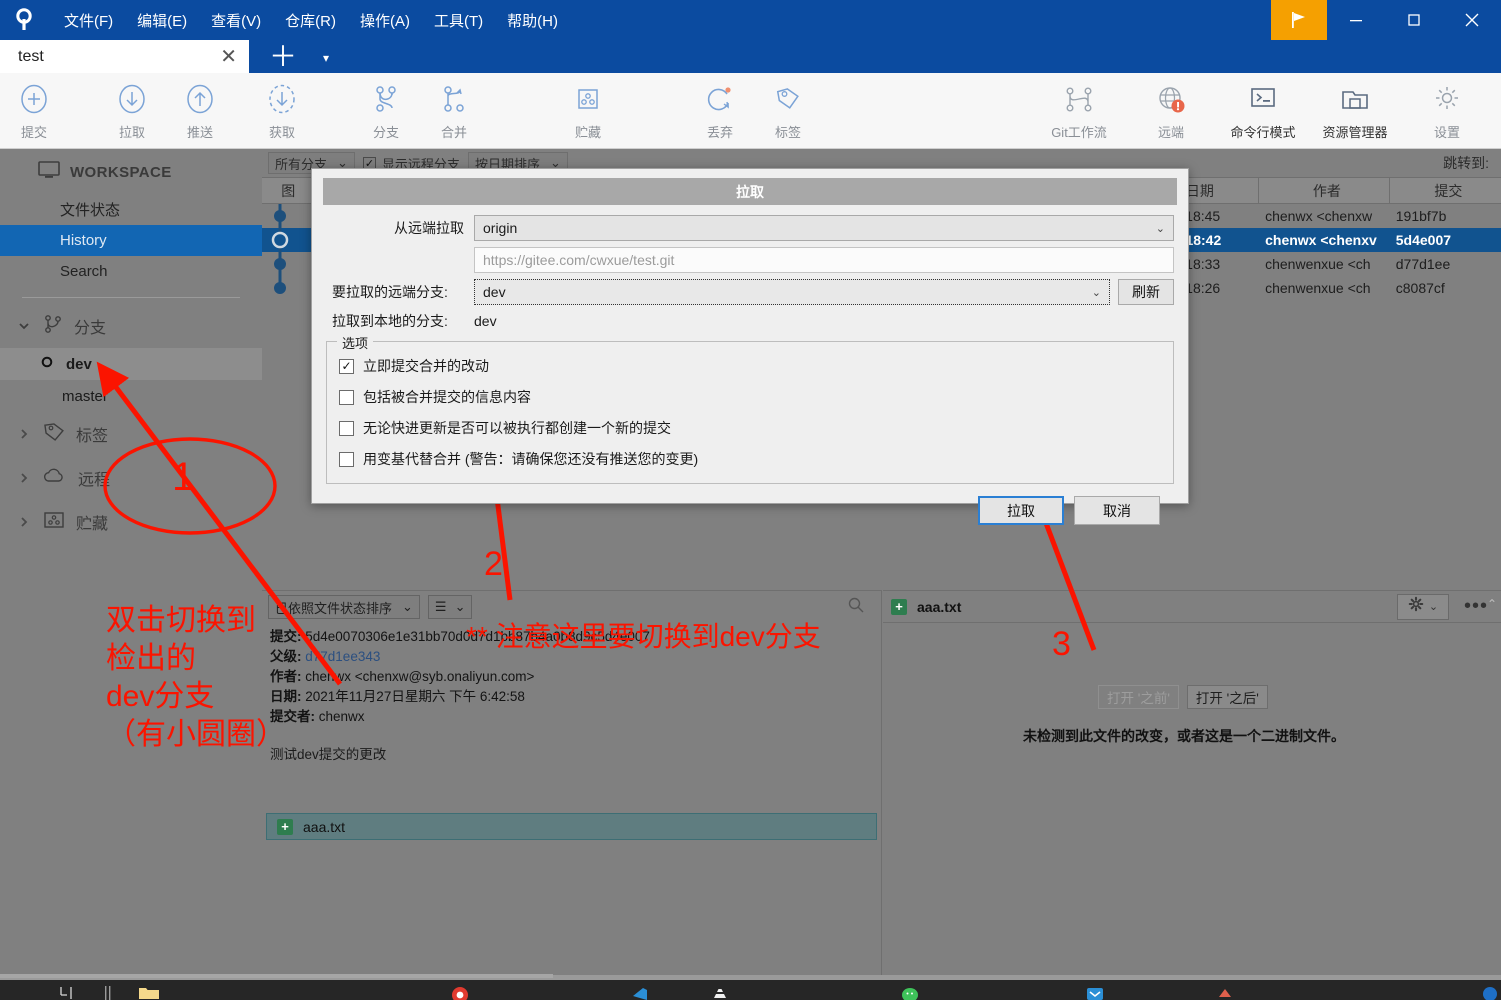 This screenshot has width=1501, height=1000. What do you see at coordinates (517, 428) in the screenshot?
I see `option-label: 无论快进更新是否可以被执行都创建一个新的提交` at bounding box center [517, 428].